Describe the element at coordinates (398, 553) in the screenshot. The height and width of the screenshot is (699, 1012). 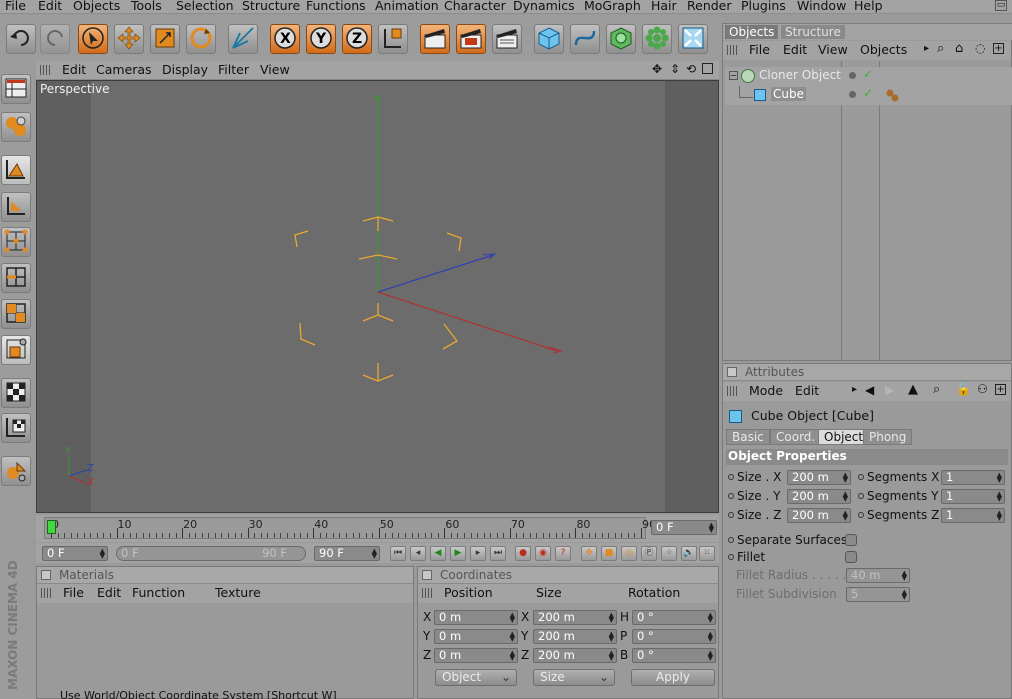
I see `go-to-start-button: ⏮` at that location.